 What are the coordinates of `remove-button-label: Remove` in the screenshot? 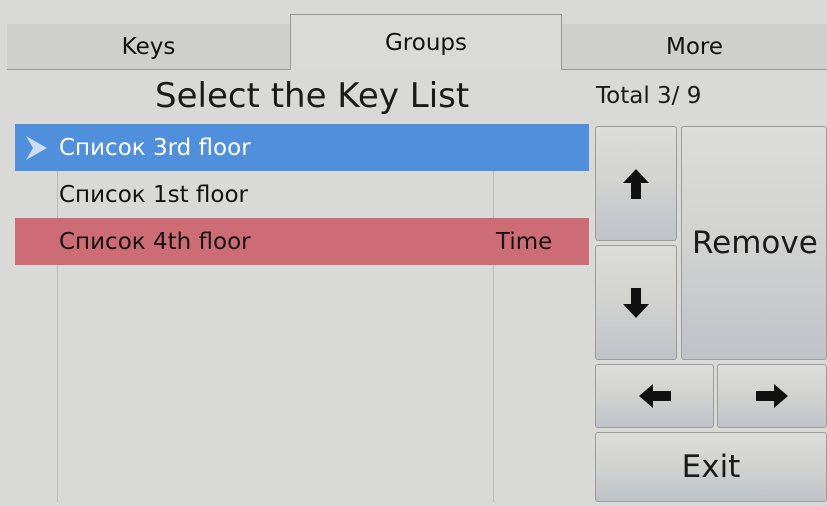 It's located at (755, 243).